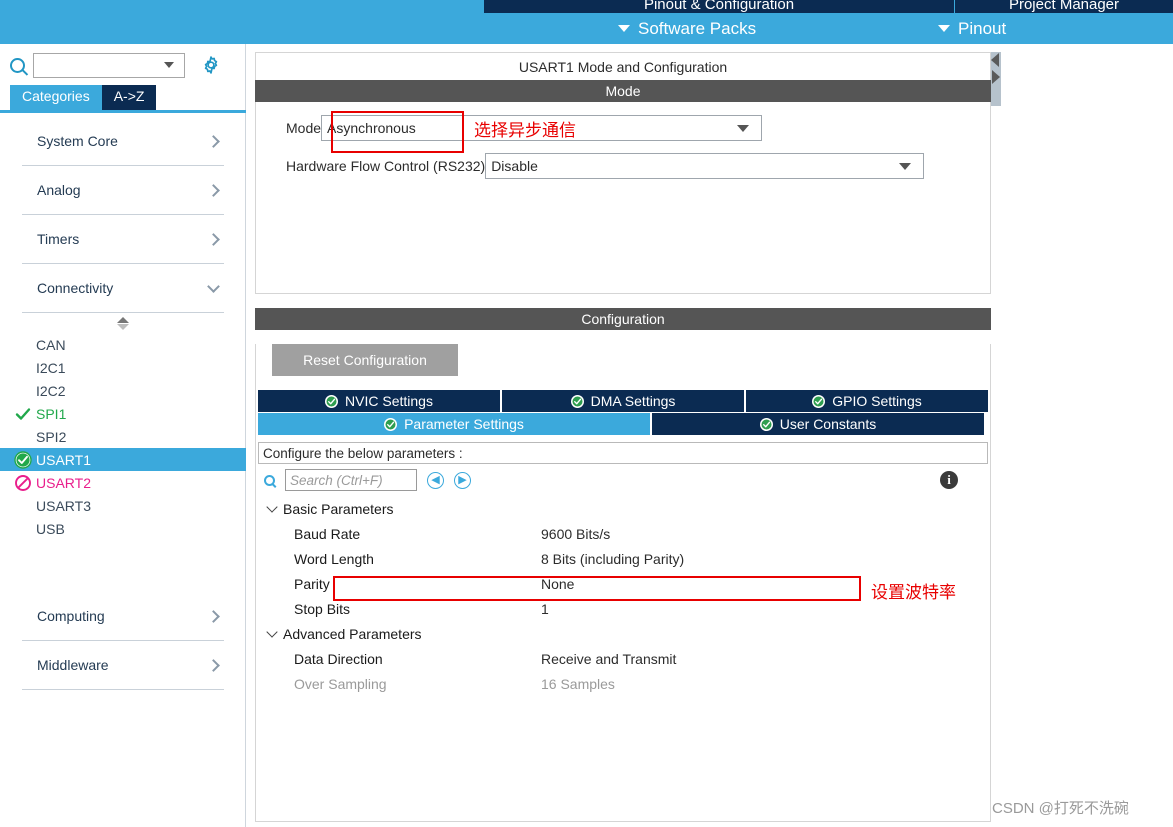  I want to click on sidebar-item-system-core-label: System Core, so click(77, 141).